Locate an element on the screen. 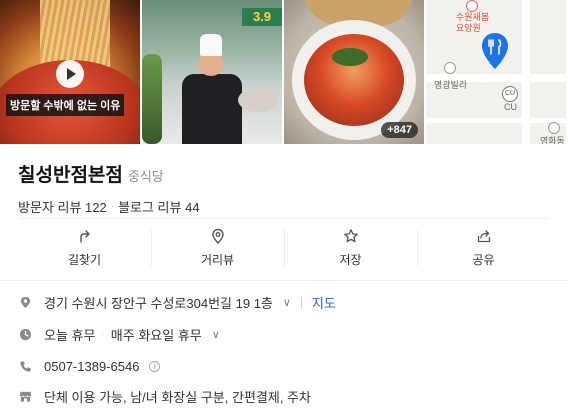 The image size is (568, 418). share-button: 공유 is located at coordinates (483, 248).